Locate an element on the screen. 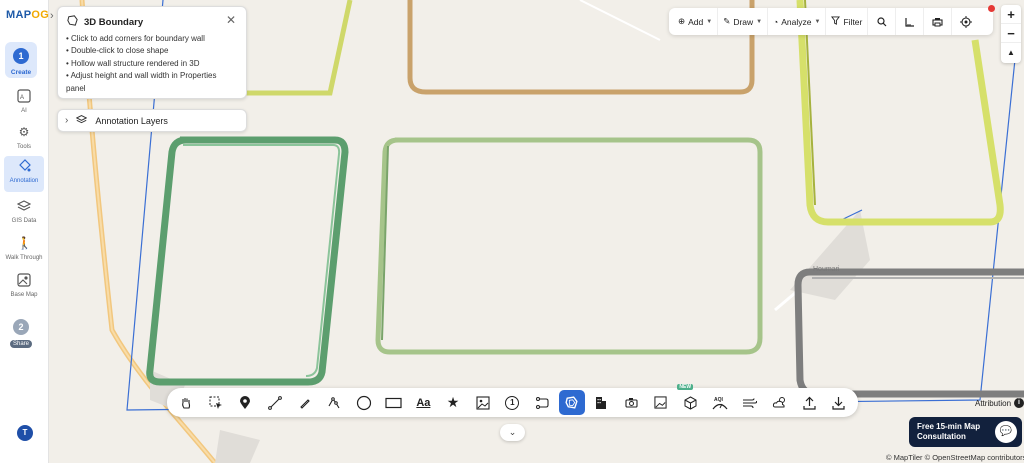 This screenshot has width=1024, height=463. image-icon is located at coordinates (483, 402).